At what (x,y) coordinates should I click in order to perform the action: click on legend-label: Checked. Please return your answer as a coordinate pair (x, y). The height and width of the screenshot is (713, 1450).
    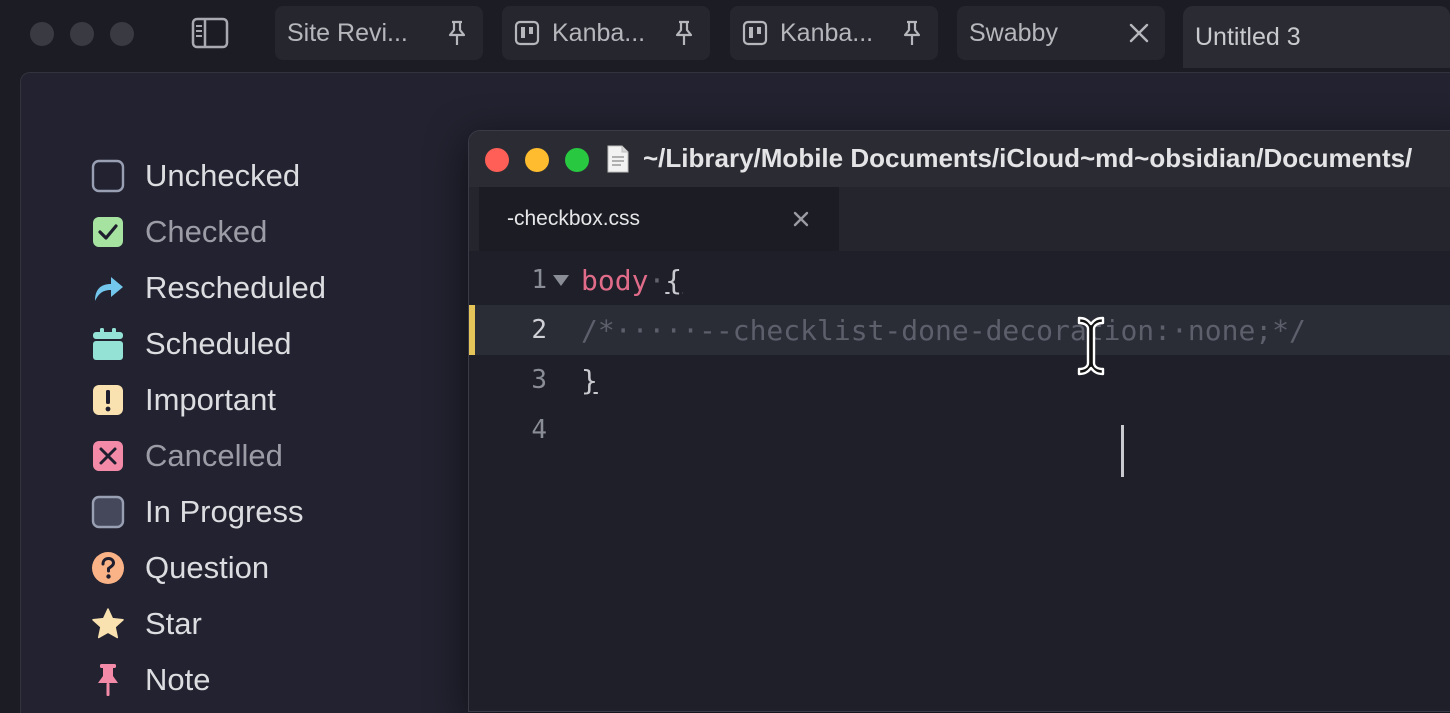
    Looking at the image, I should click on (206, 231).